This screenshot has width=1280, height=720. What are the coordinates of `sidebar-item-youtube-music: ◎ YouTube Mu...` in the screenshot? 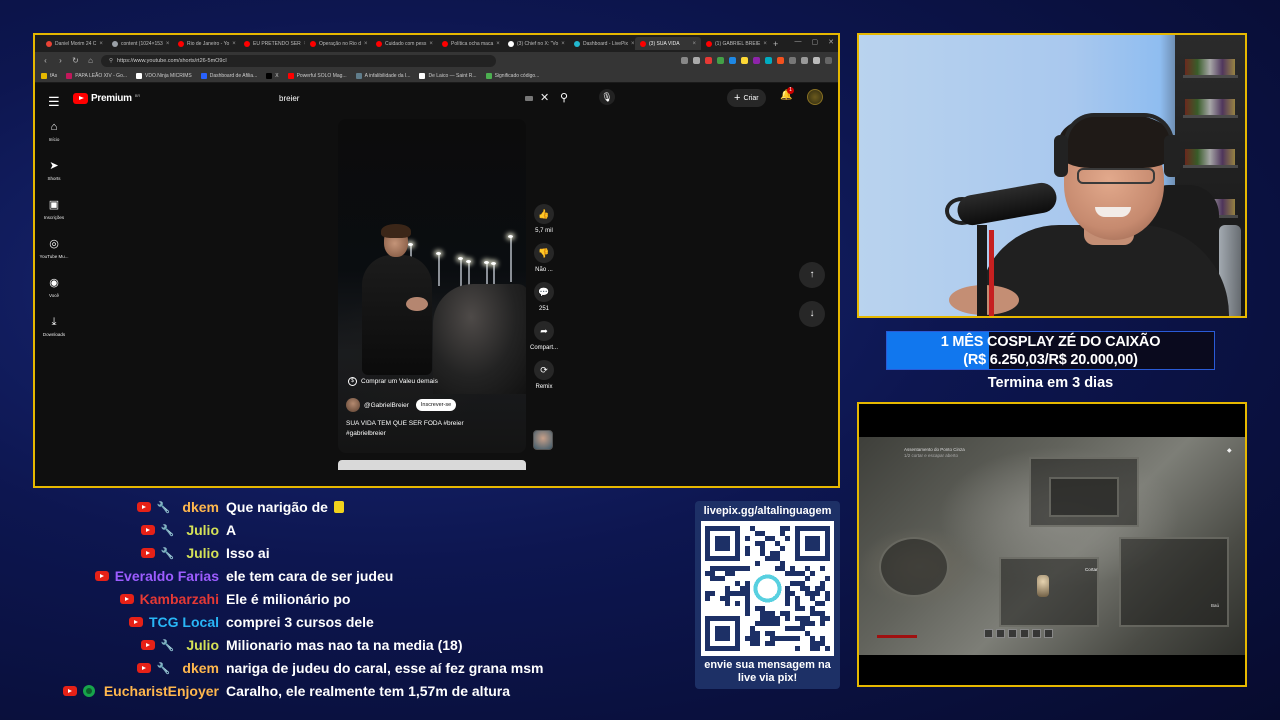 It's located at (54, 256).